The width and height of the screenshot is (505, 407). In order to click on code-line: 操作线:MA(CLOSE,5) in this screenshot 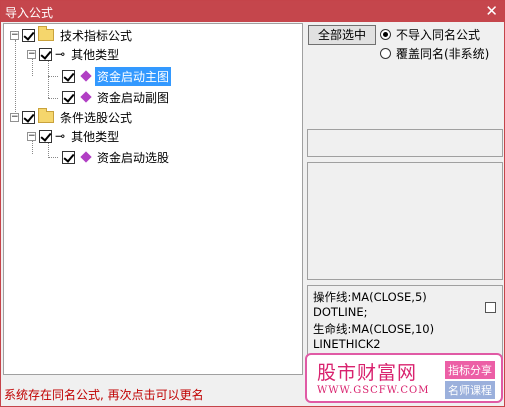, I will do `click(370, 297)`.